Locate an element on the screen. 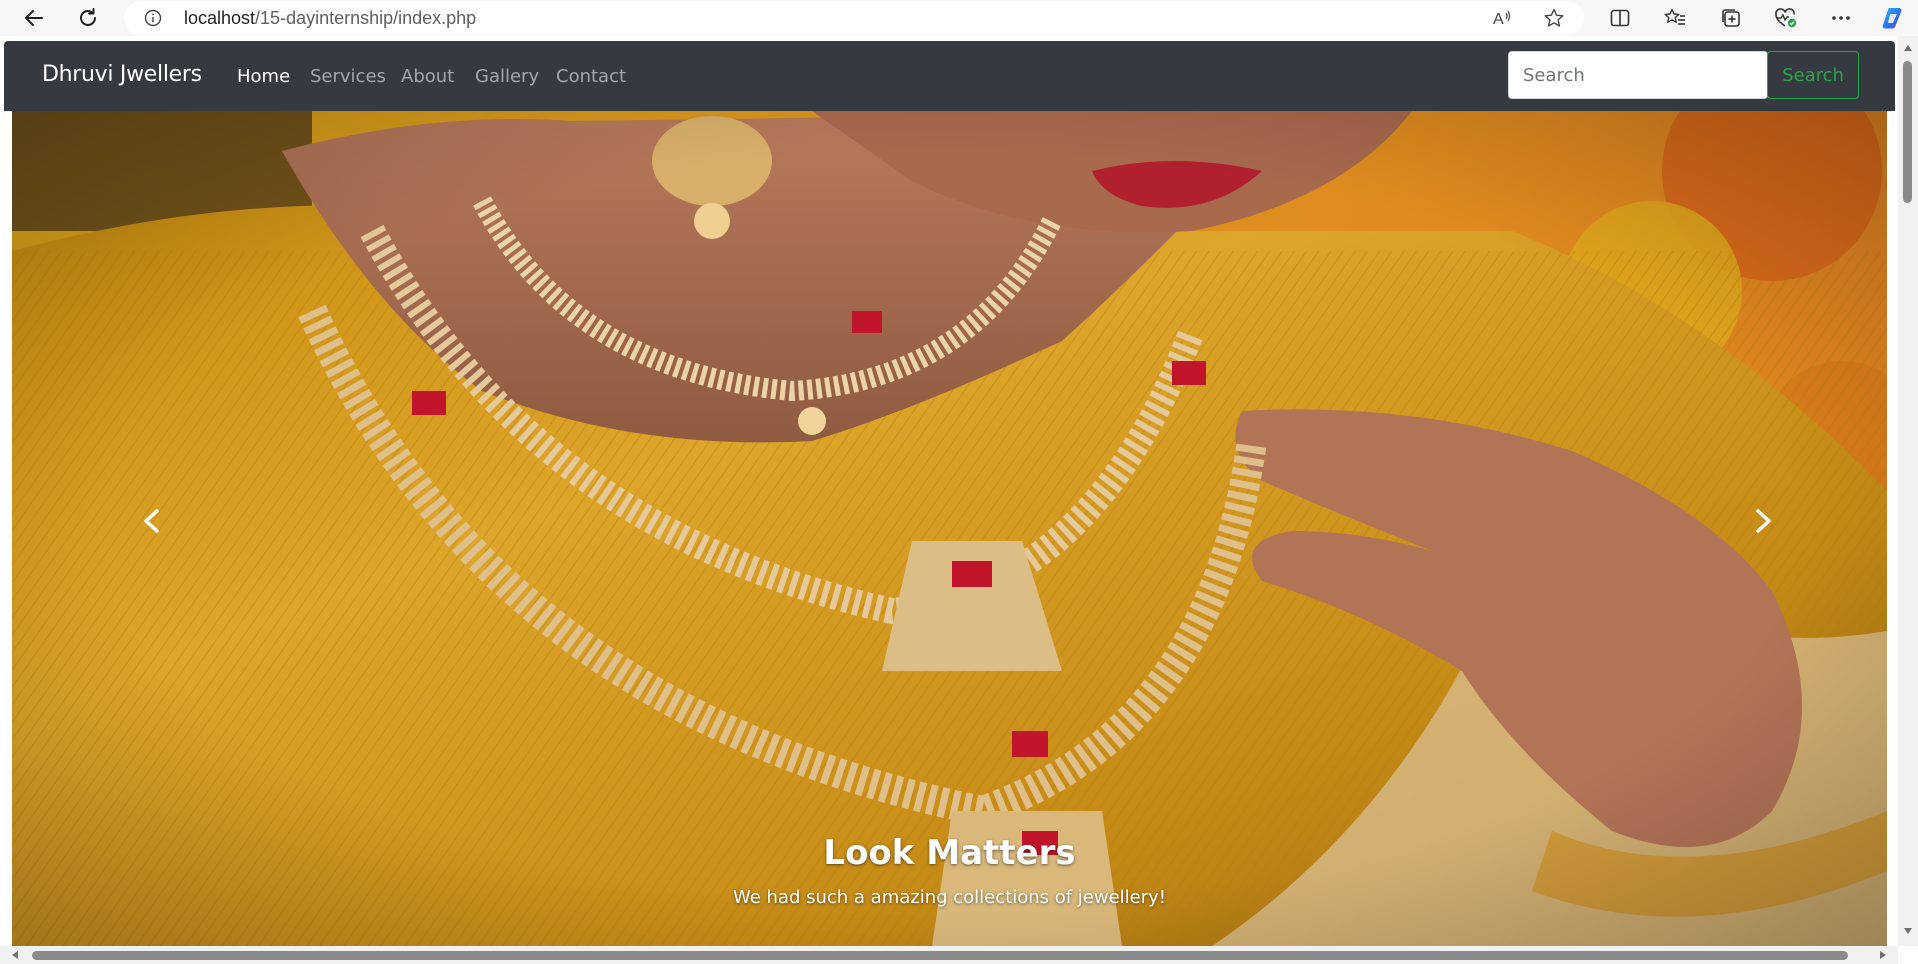 This screenshot has width=1918, height=964. collections-icon is located at coordinates (1731, 18).